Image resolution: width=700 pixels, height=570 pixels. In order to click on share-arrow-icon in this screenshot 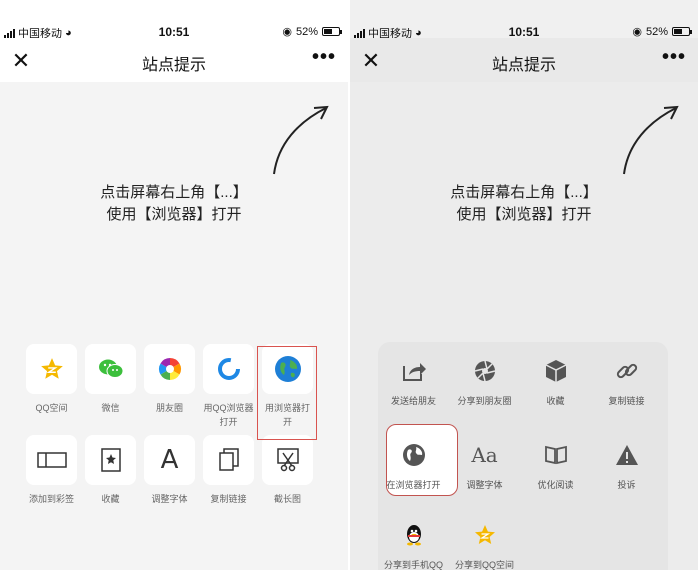, I will do `click(413, 371)`.